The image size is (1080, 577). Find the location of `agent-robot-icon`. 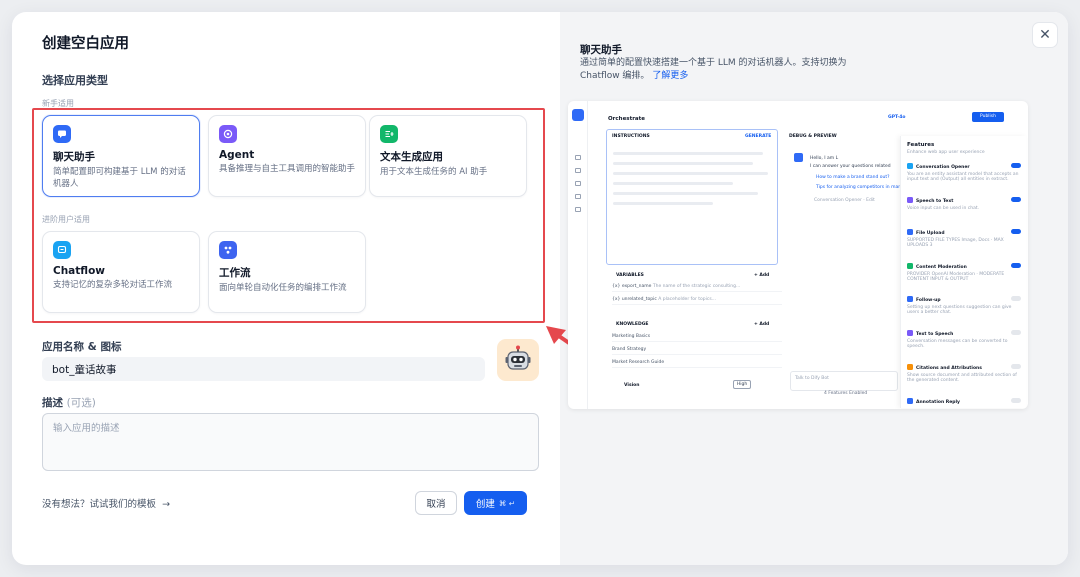

agent-robot-icon is located at coordinates (228, 134).